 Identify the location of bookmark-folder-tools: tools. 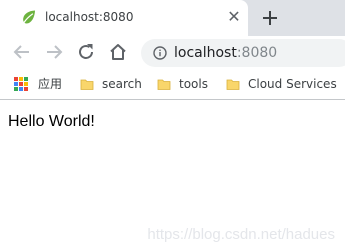
(185, 84).